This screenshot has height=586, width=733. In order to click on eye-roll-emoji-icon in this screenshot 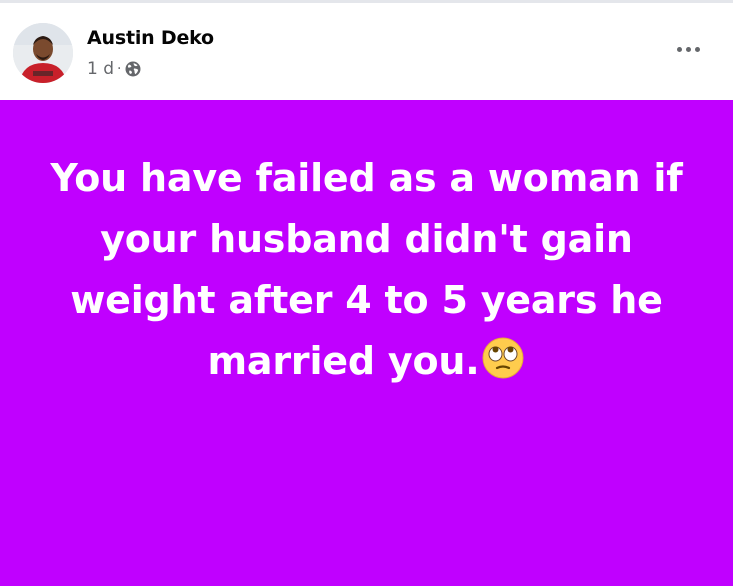, I will do `click(503, 358)`.